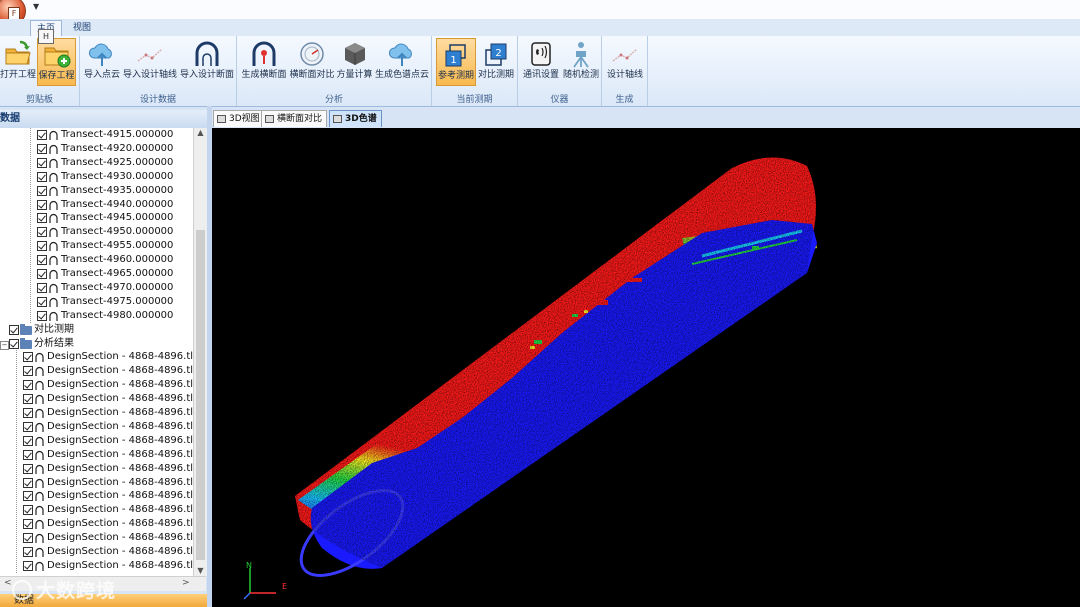 The height and width of the screenshot is (607, 1080). I want to click on tree-row-transect: Transect-4930.000000, so click(96, 177).